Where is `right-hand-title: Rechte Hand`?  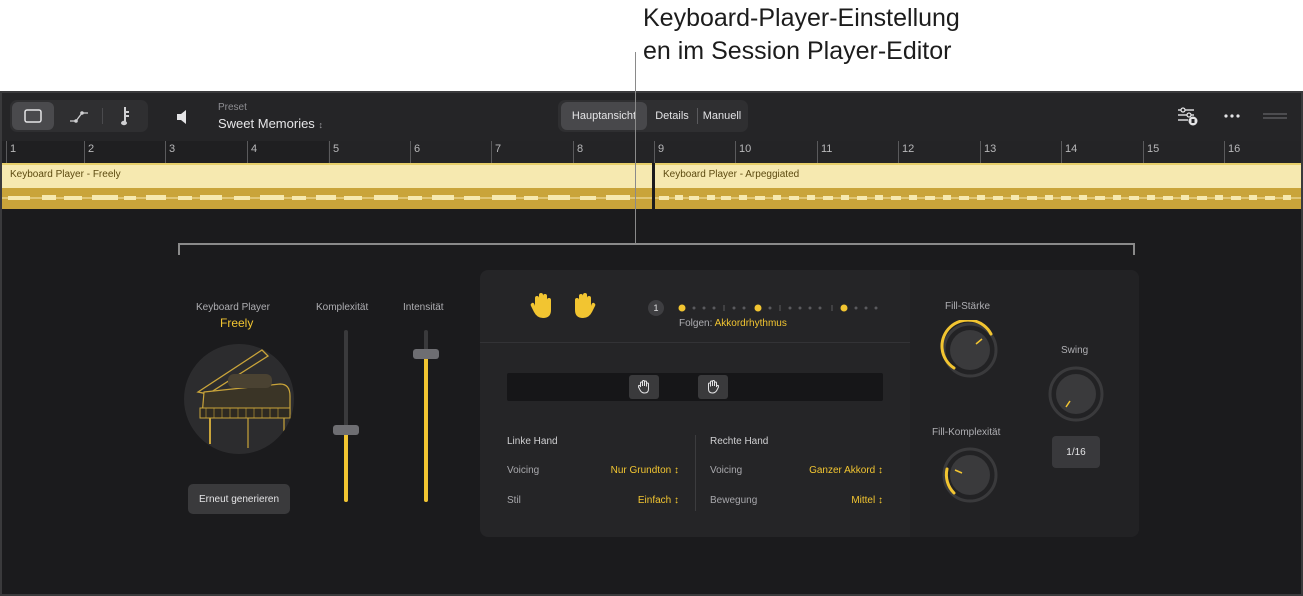
right-hand-title: Rechte Hand is located at coordinates (739, 441).